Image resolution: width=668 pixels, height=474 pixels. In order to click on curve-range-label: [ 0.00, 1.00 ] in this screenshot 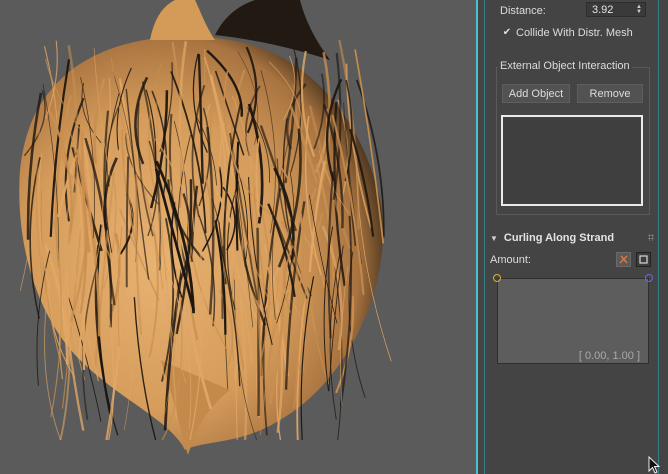, I will do `click(609, 356)`.